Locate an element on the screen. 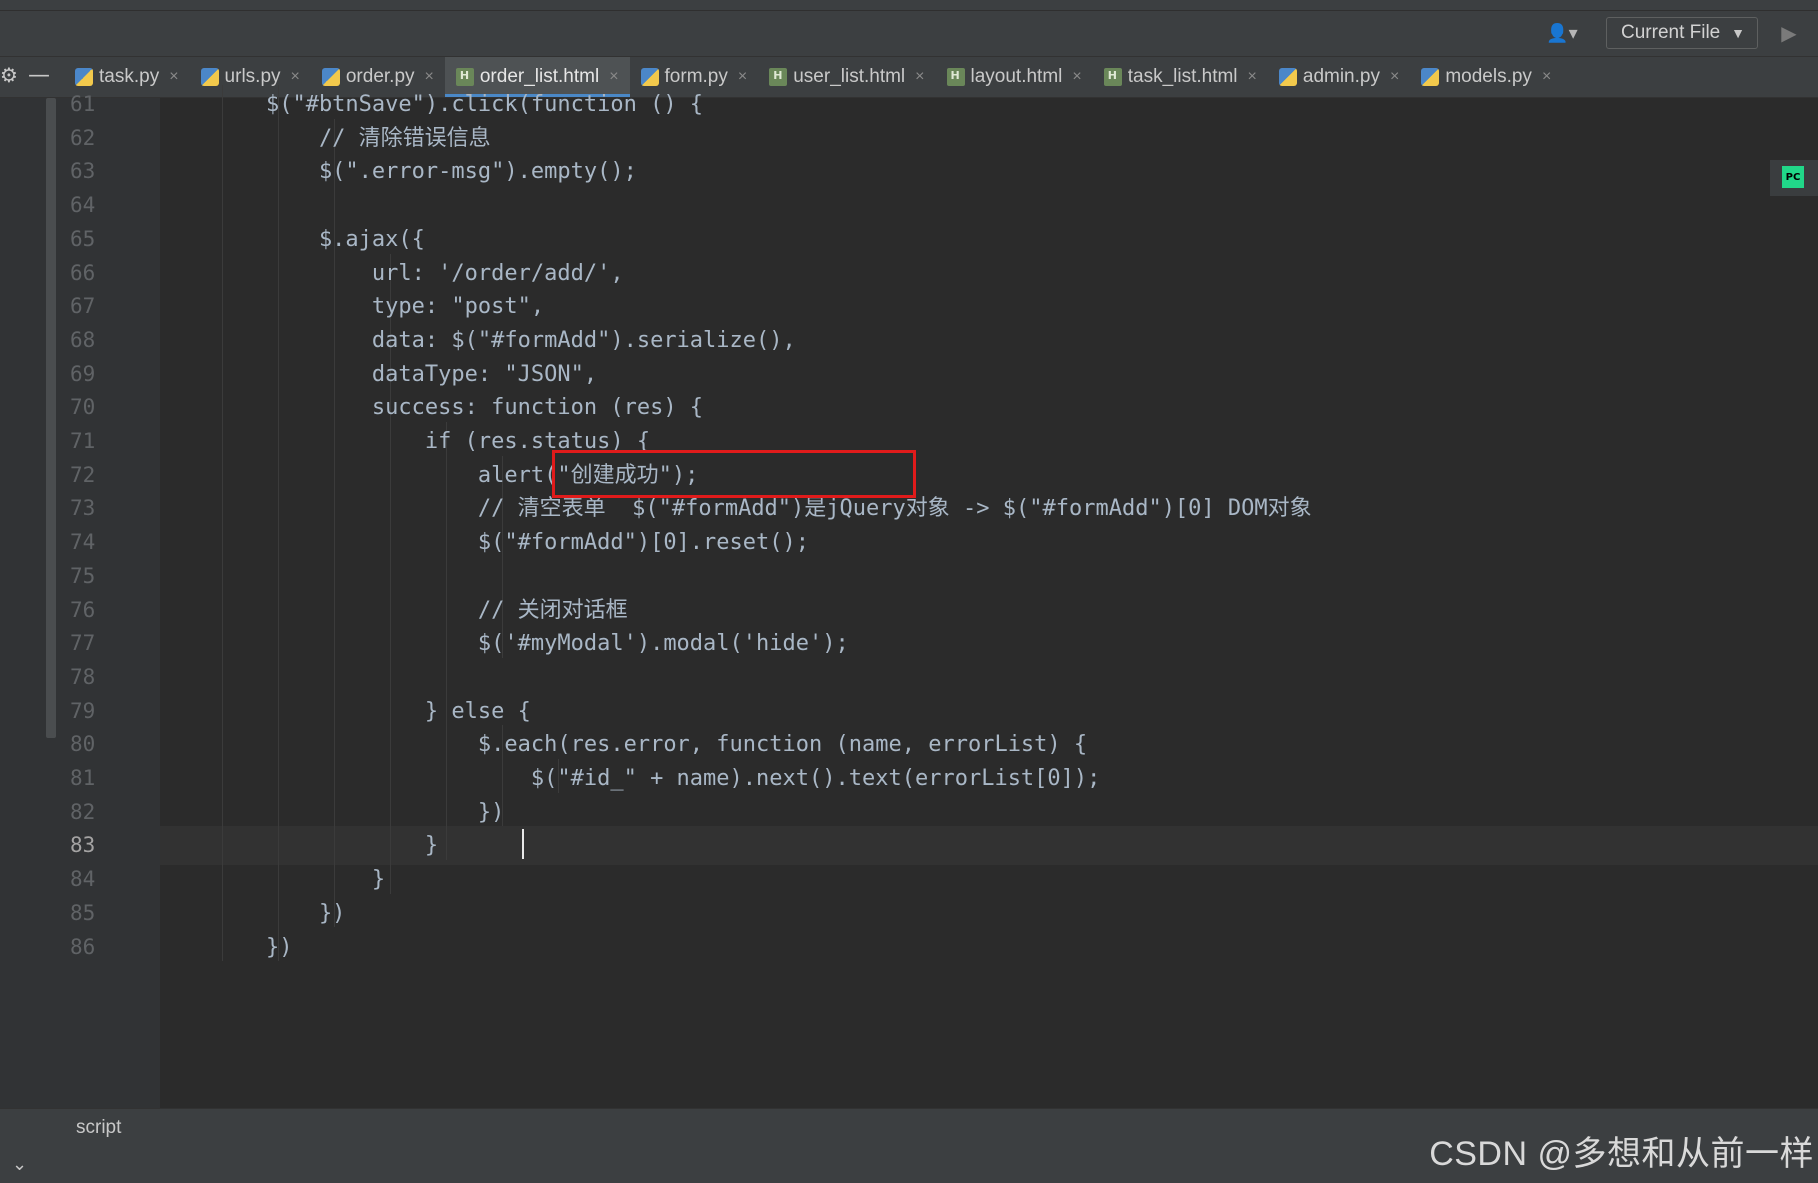  tab-label: layout.html is located at coordinates (1016, 76).